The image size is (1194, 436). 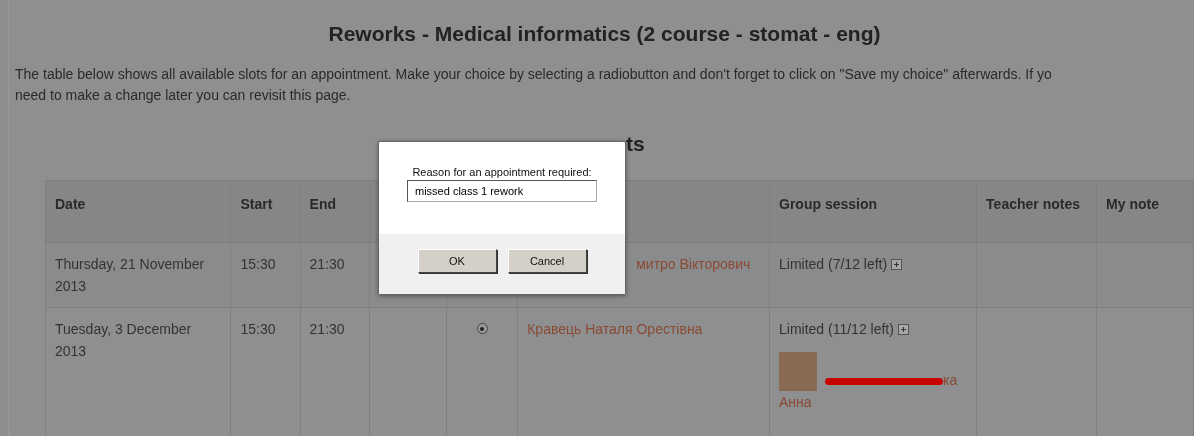 I want to click on intro-text: The table below shows all available slots for an appointment. Make your choice by selecting a radiobutton and don't forget to click on "Save my choice" afterwards. If yo, so click(x=534, y=74).